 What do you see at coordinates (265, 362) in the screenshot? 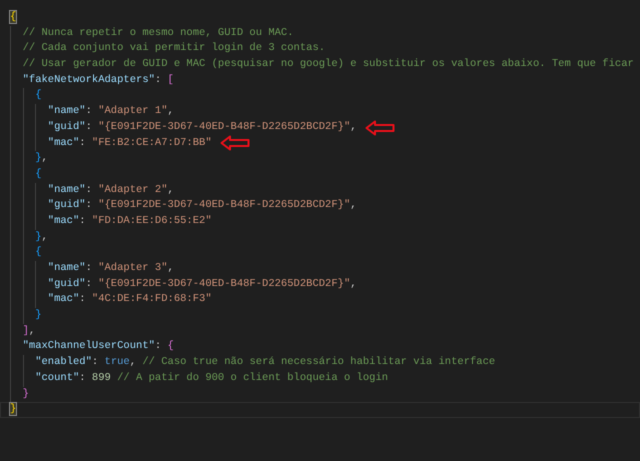
I see `code-line: "enabled": true, // Caso true não será necessário habilitar via interface` at bounding box center [265, 362].